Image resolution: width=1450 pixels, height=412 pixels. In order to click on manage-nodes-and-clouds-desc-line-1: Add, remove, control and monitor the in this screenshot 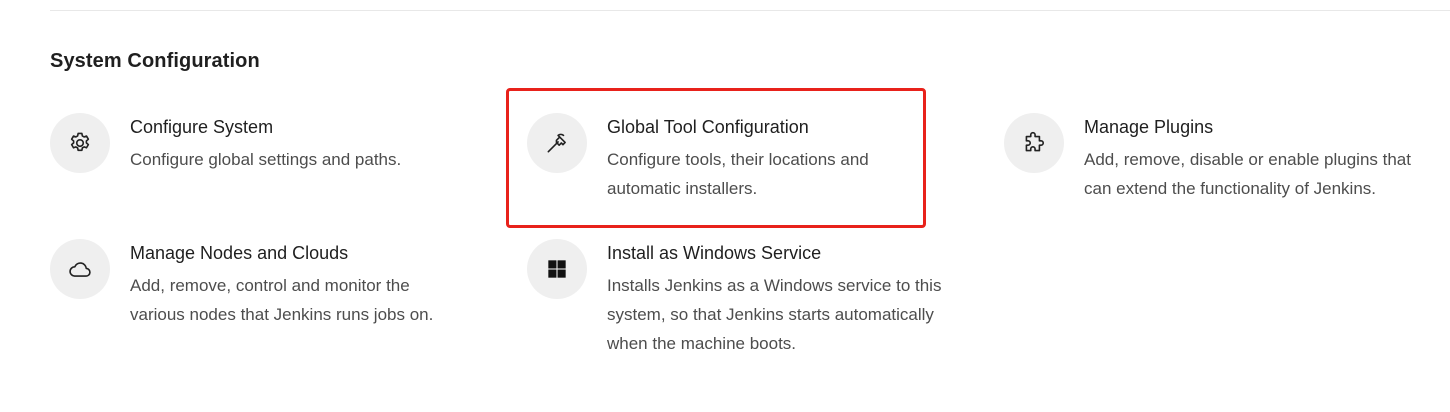, I will do `click(270, 285)`.